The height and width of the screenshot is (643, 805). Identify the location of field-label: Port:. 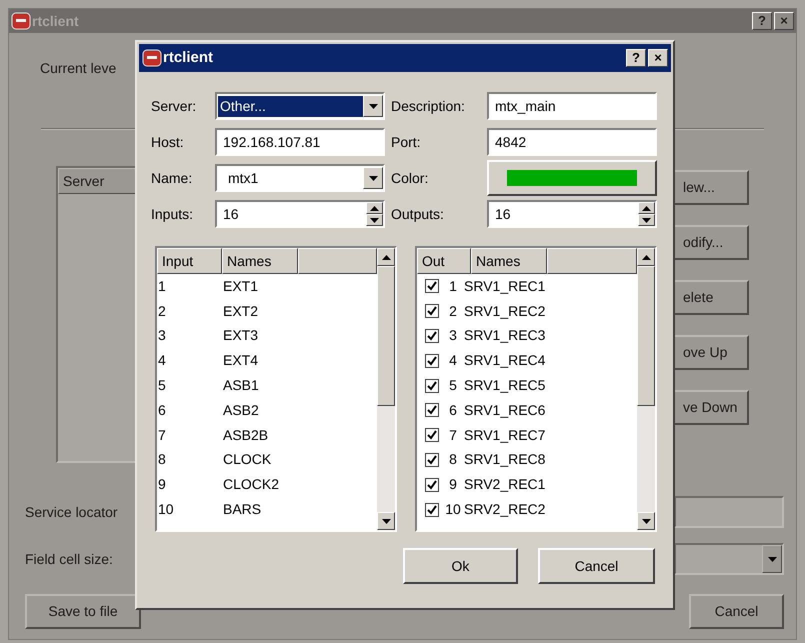
(406, 142).